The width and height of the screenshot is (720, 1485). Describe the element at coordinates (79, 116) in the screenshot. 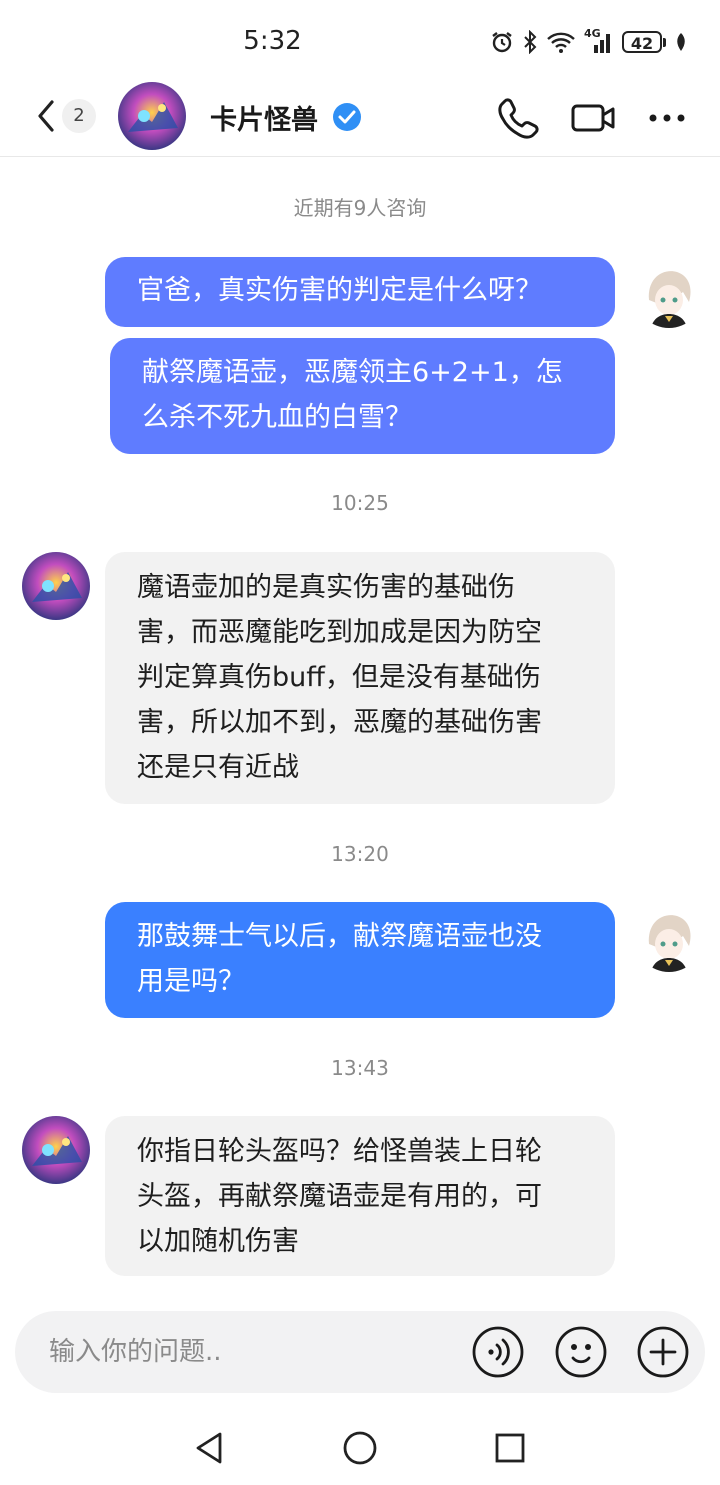

I see `unread-count-badge: 2` at that location.